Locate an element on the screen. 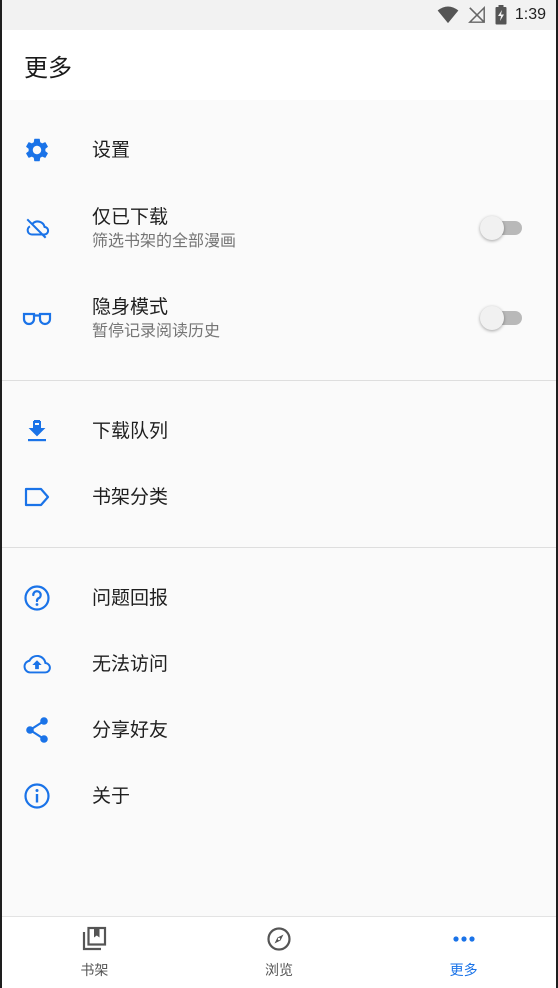 The height and width of the screenshot is (988, 558). label-icon is located at coordinates (37, 497).